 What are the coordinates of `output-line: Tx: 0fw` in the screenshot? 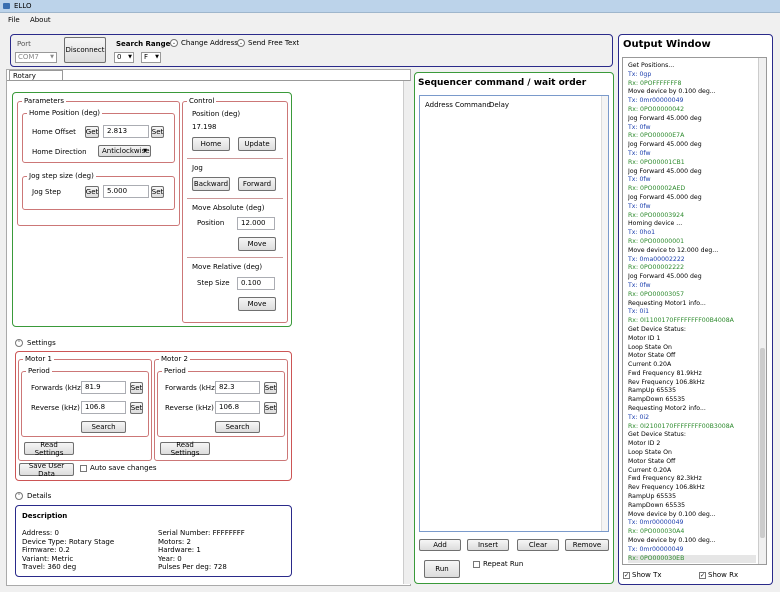 It's located at (639, 180).